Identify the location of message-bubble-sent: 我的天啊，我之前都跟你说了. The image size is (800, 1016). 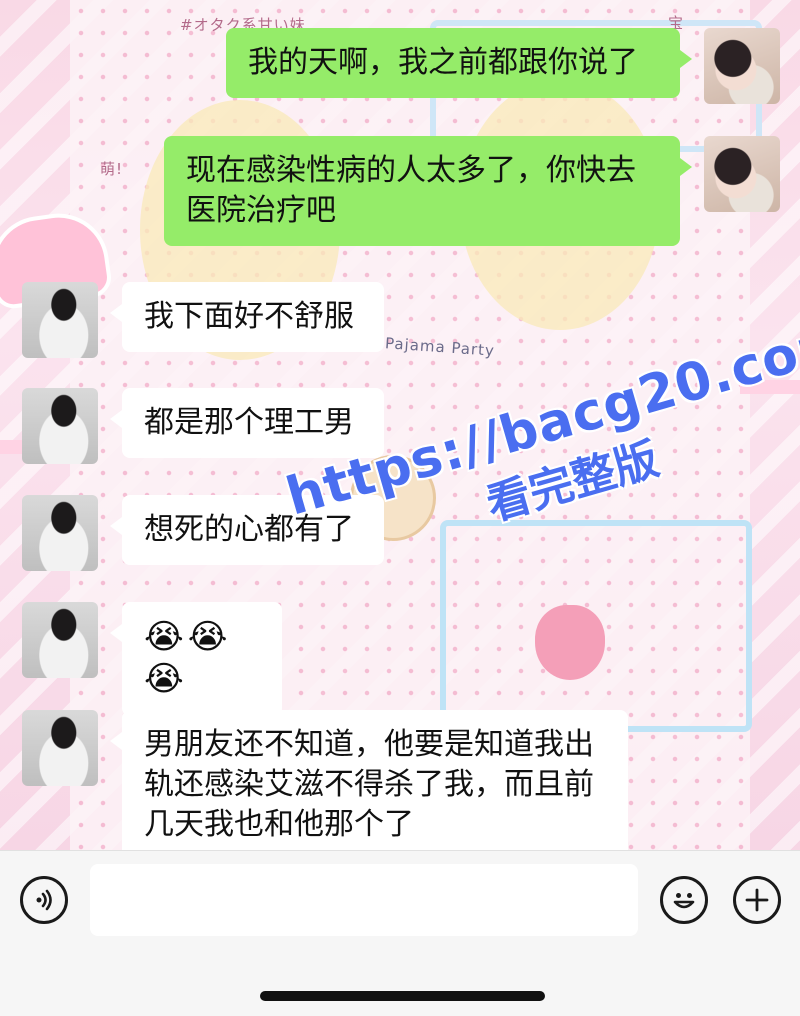
(459, 63).